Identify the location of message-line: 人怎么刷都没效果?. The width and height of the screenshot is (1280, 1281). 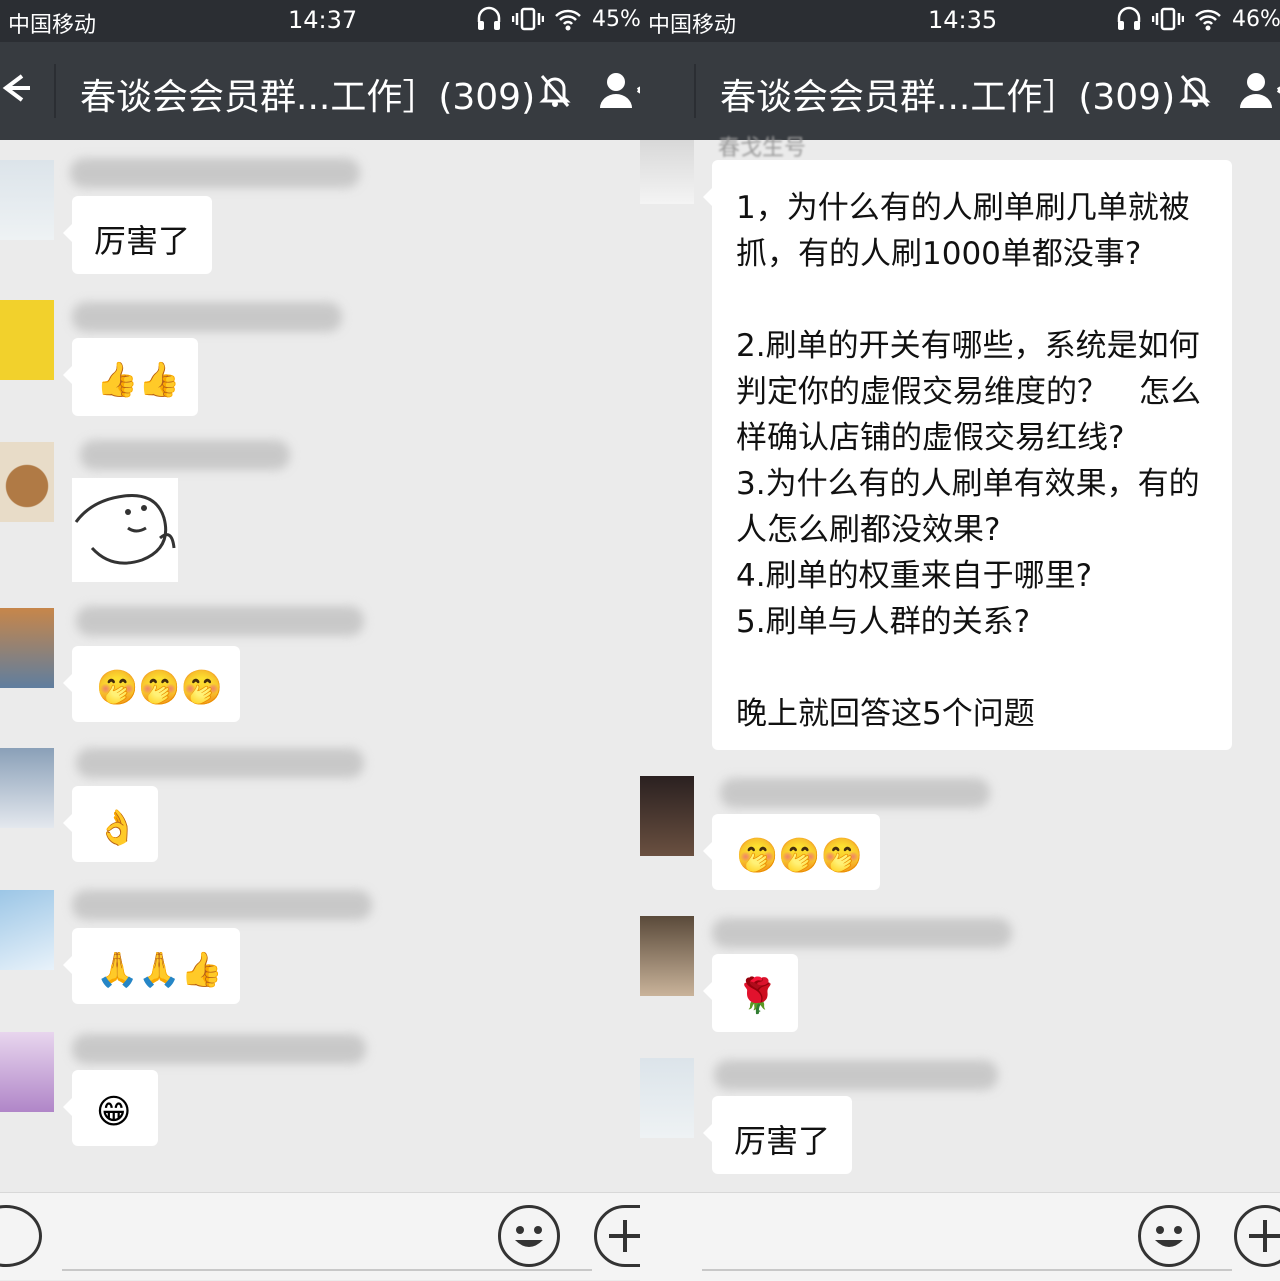
(868, 530).